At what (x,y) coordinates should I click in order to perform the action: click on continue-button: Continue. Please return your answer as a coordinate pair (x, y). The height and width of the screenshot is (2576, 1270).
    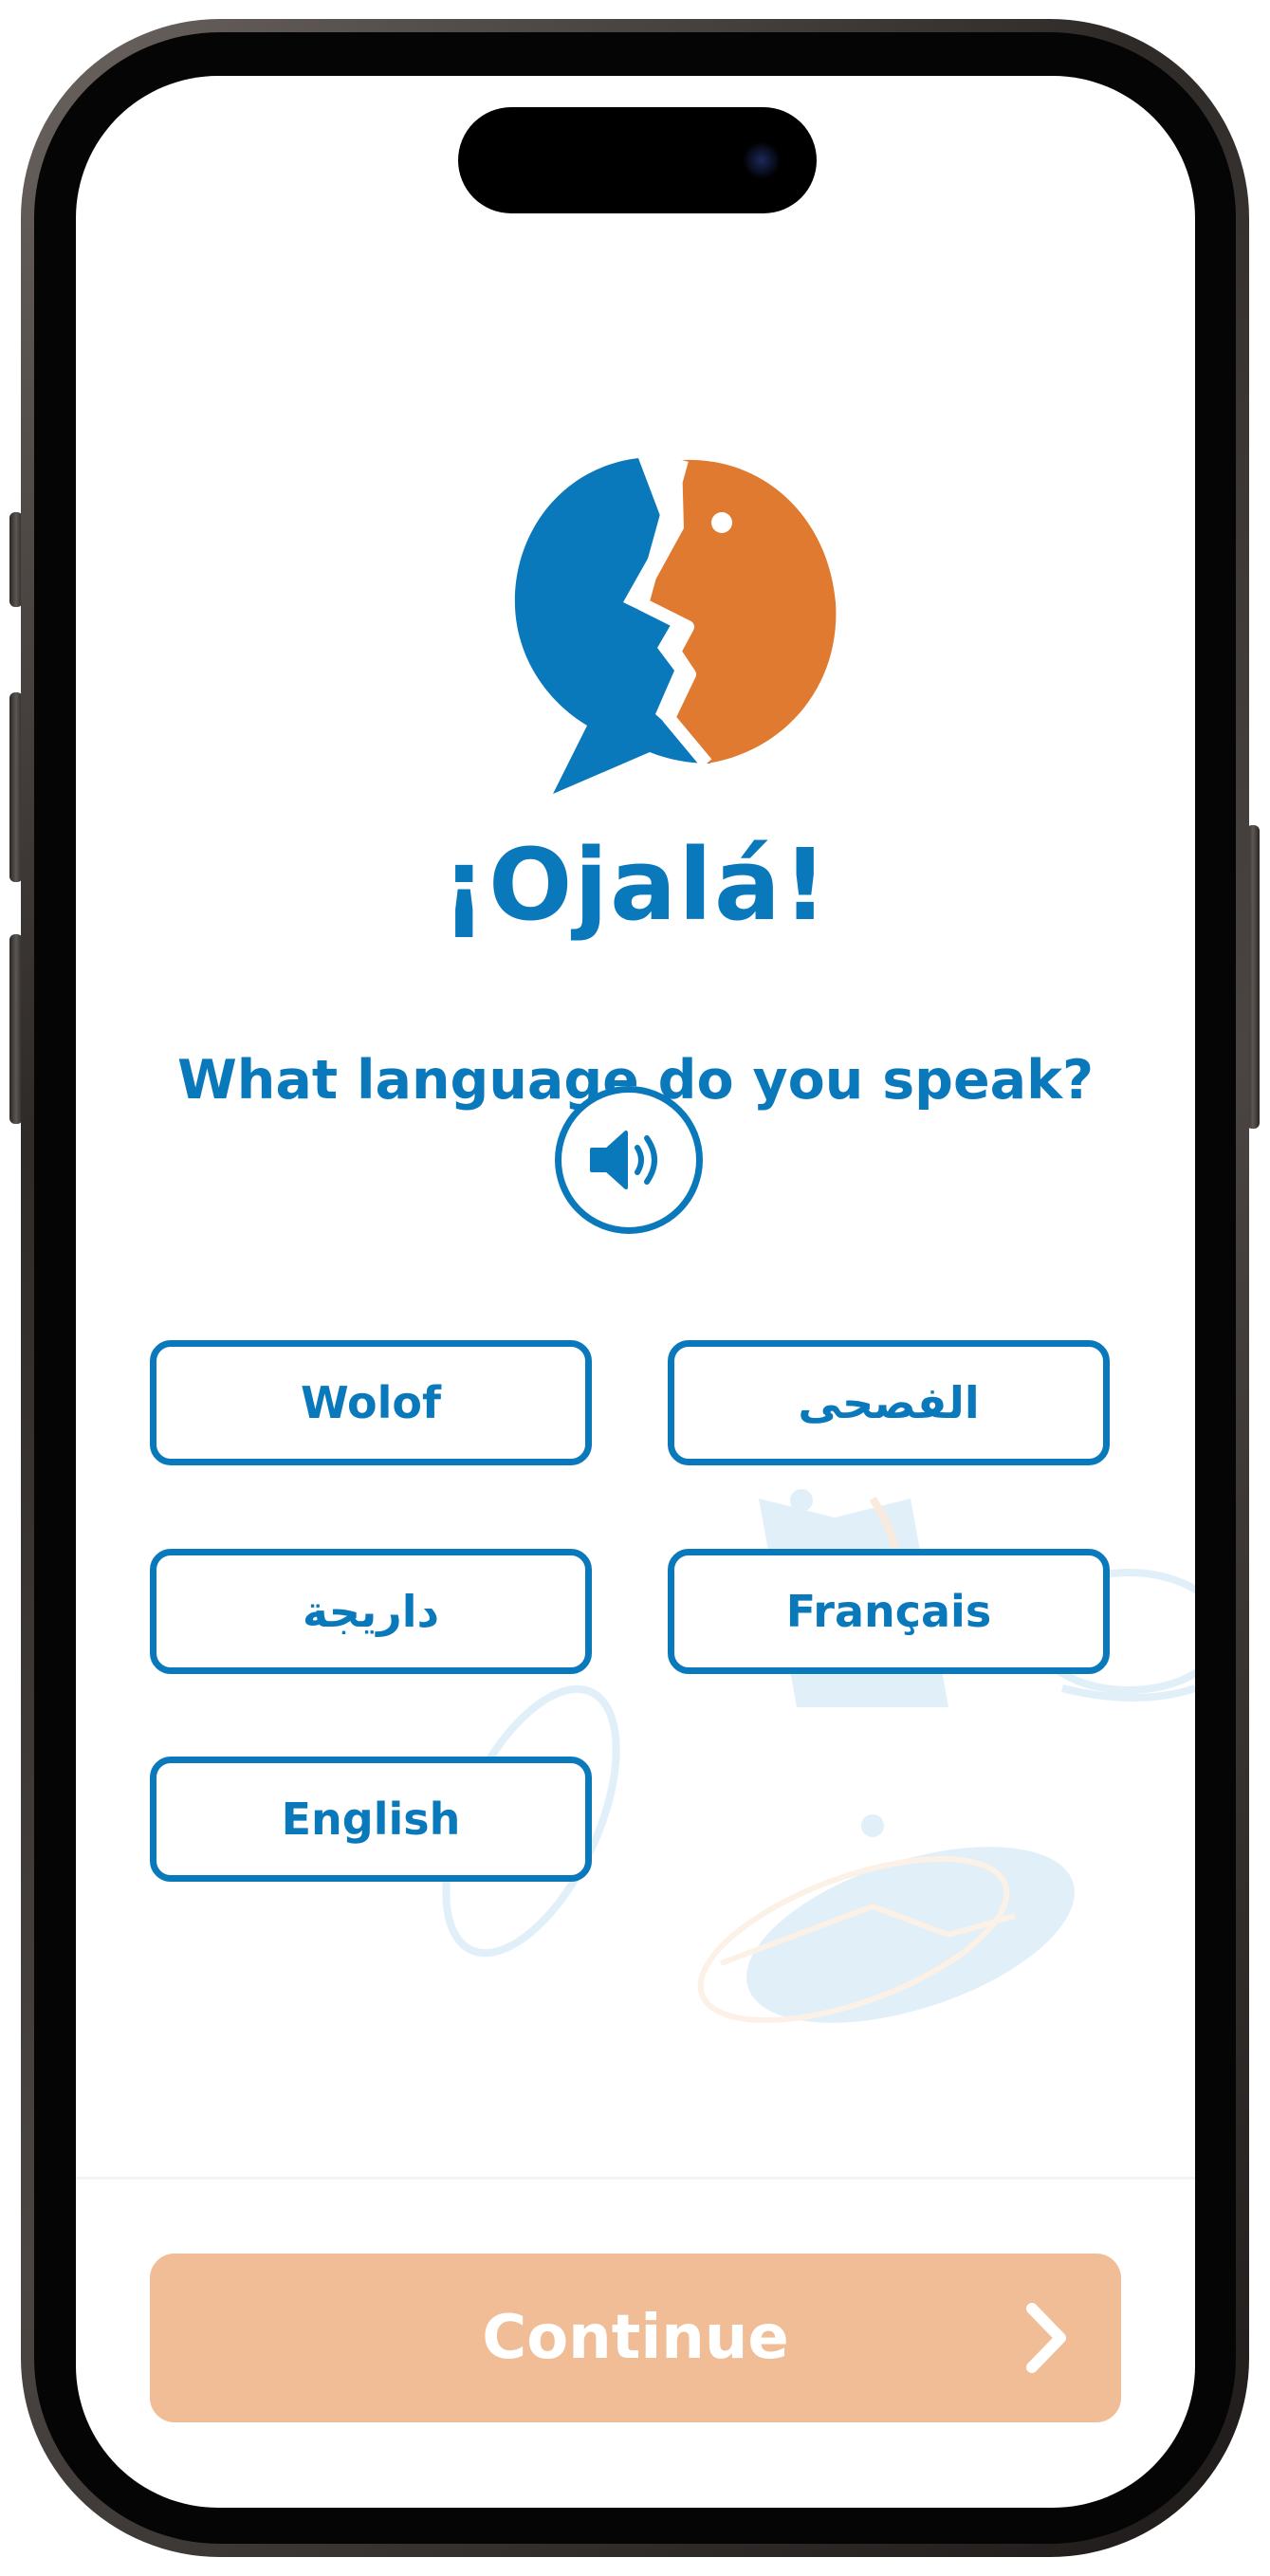
    Looking at the image, I should click on (635, 2338).